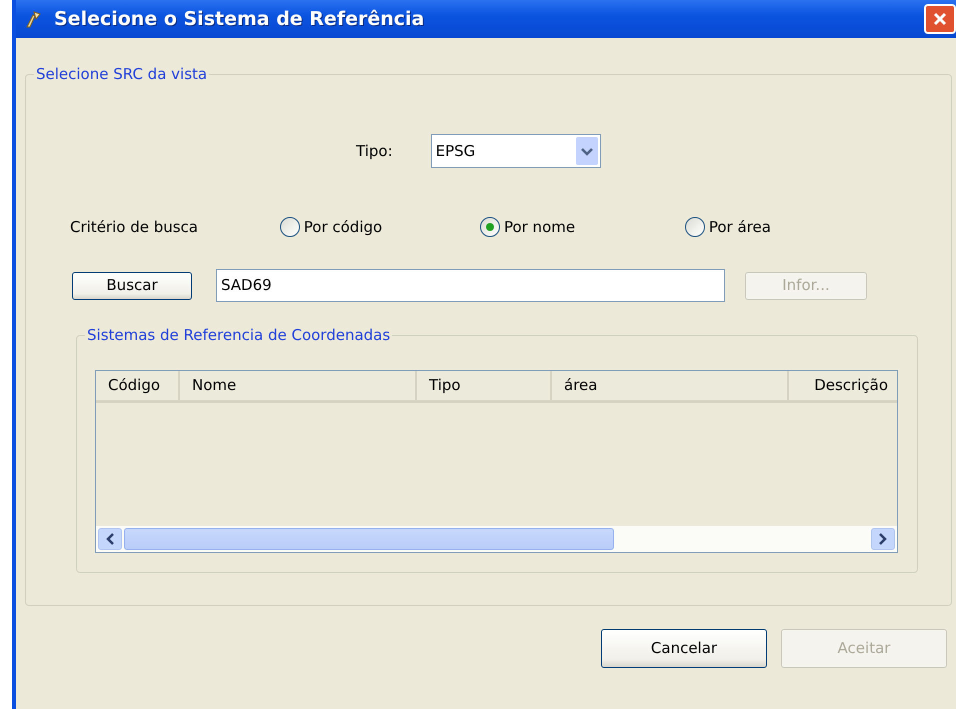 This screenshot has height=709, width=956. I want to click on type-label: Tipo:, so click(374, 151).